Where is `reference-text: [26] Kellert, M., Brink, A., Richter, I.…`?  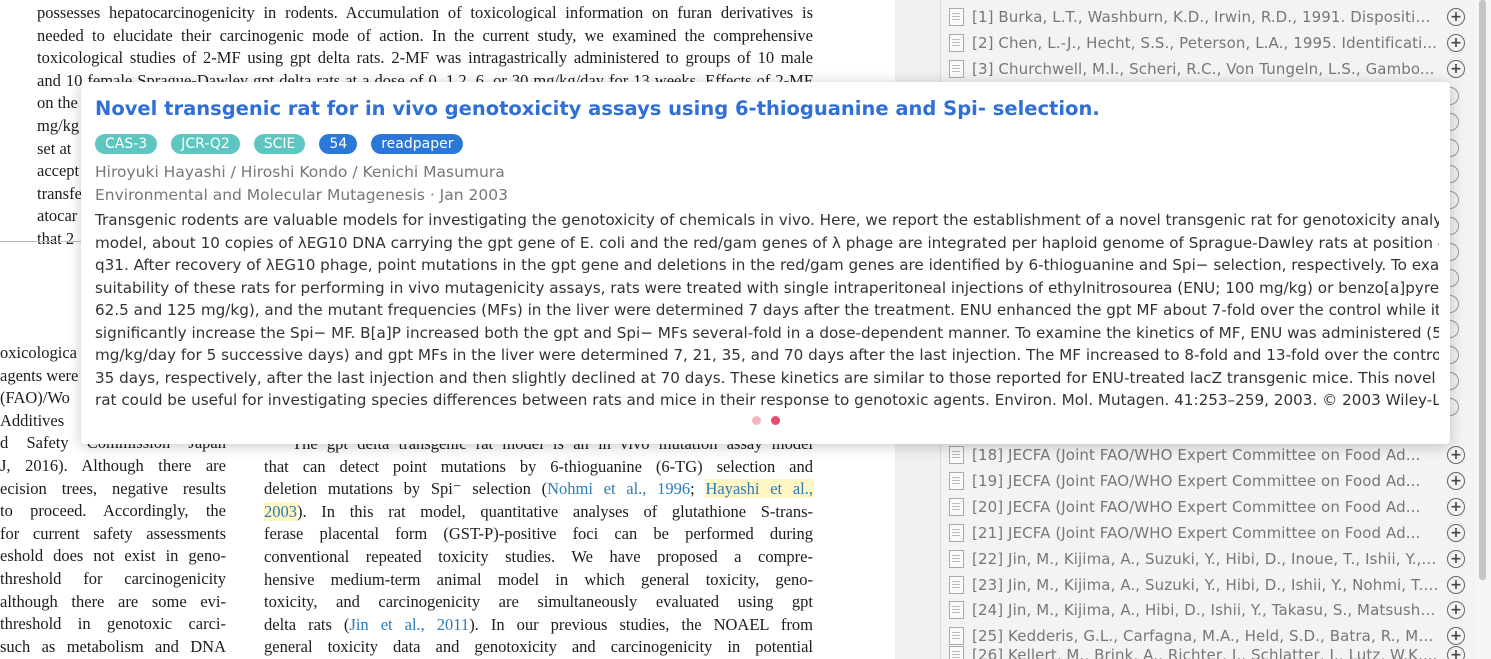 reference-text: [26] Kellert, M., Brink, A., Richter, I.… is located at coordinates (1205, 652).